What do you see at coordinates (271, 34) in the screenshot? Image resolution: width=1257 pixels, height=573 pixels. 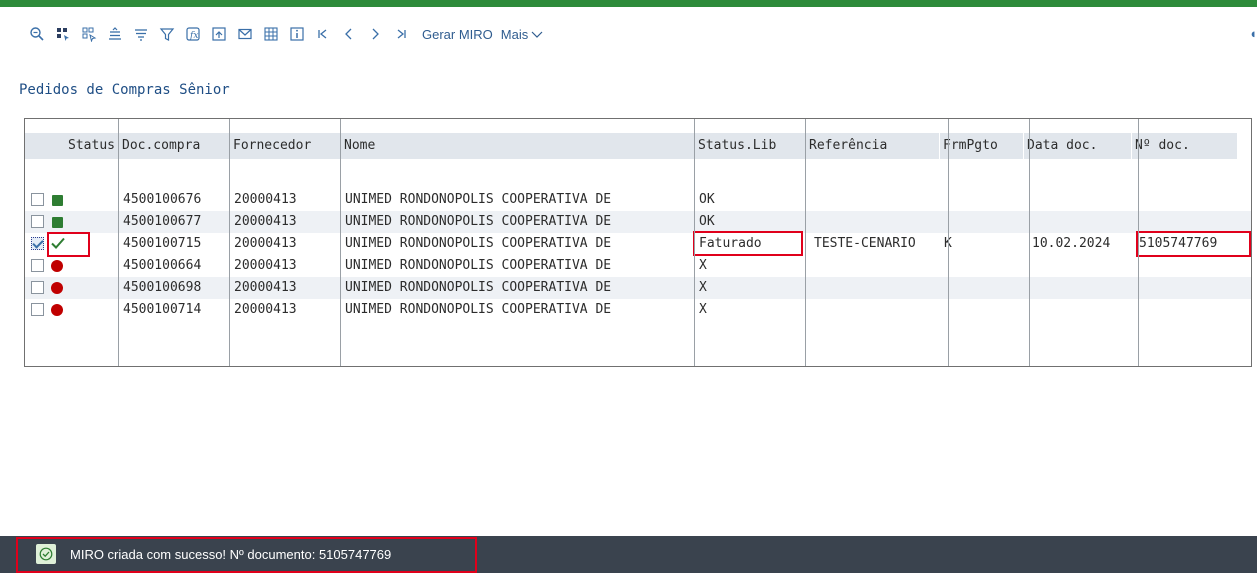 I see `spreadsheet-icon` at bounding box center [271, 34].